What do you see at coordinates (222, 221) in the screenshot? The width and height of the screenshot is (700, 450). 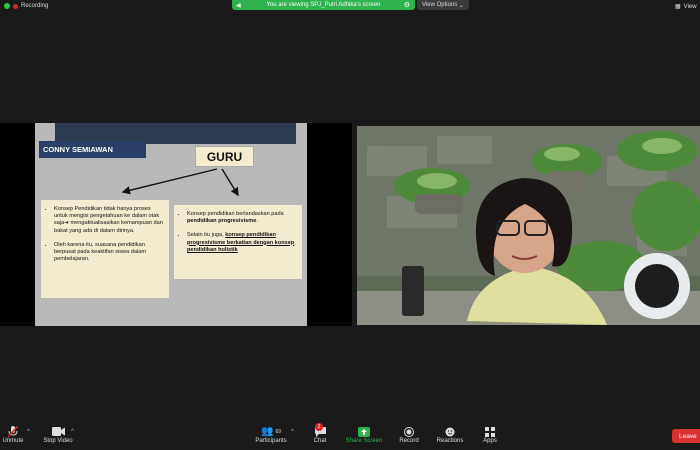 I see `right-b1-bold: pendidikan progresivisme` at bounding box center [222, 221].